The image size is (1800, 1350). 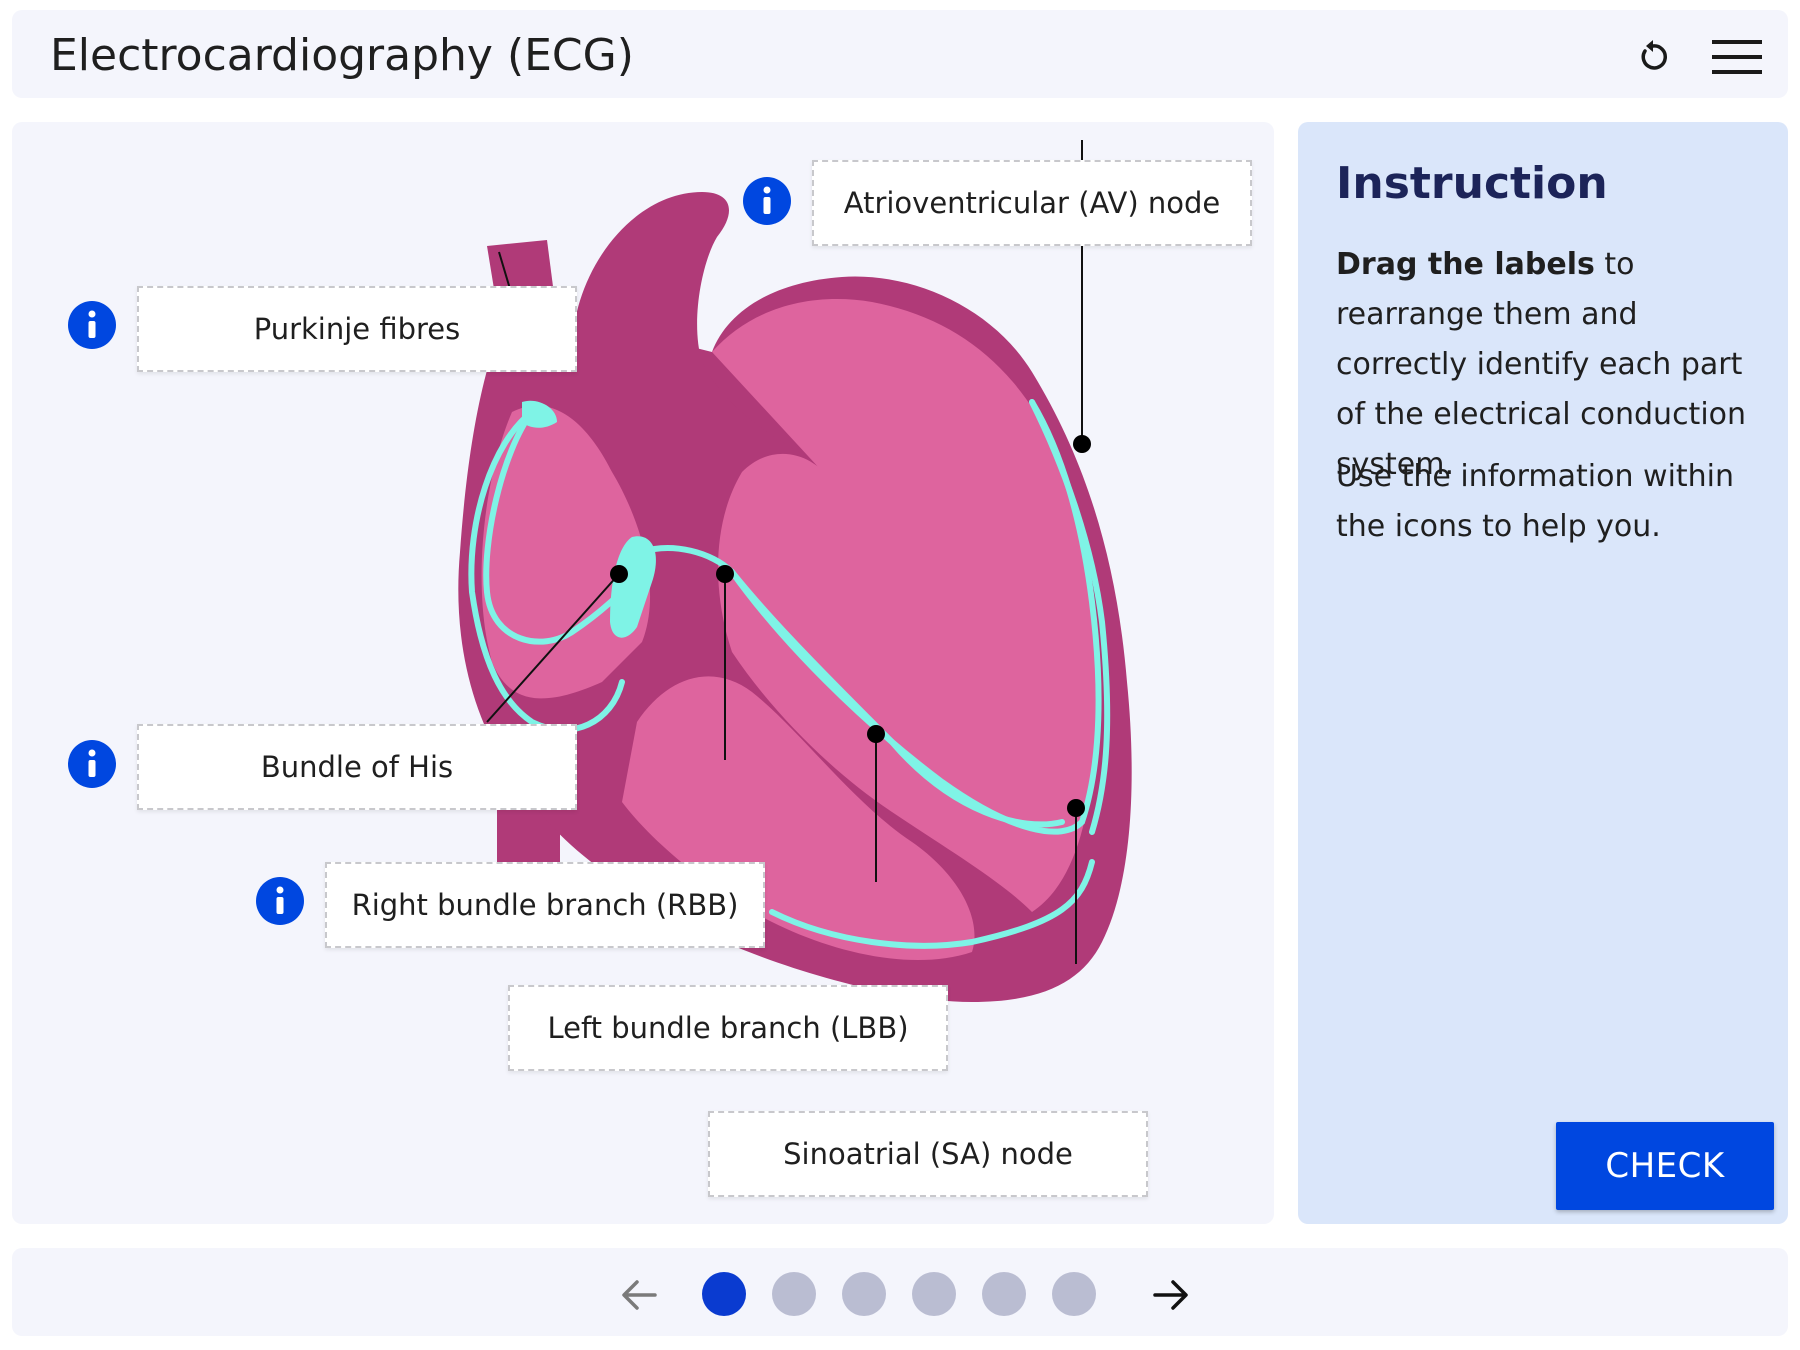 I want to click on reset-icon, so click(x=1654, y=55).